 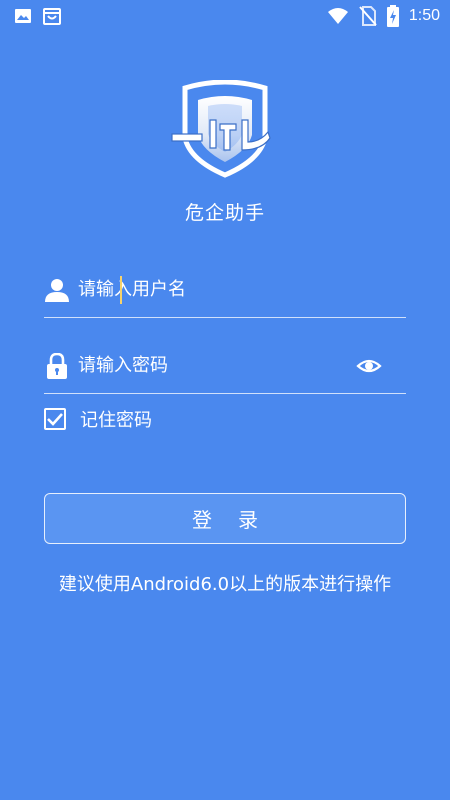 I want to click on status-right: 1:50, so click(x=383, y=16).